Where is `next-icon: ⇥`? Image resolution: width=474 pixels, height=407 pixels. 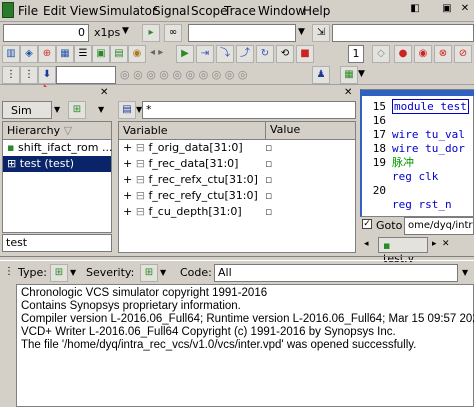 next-icon: ⇥ is located at coordinates (205, 54).